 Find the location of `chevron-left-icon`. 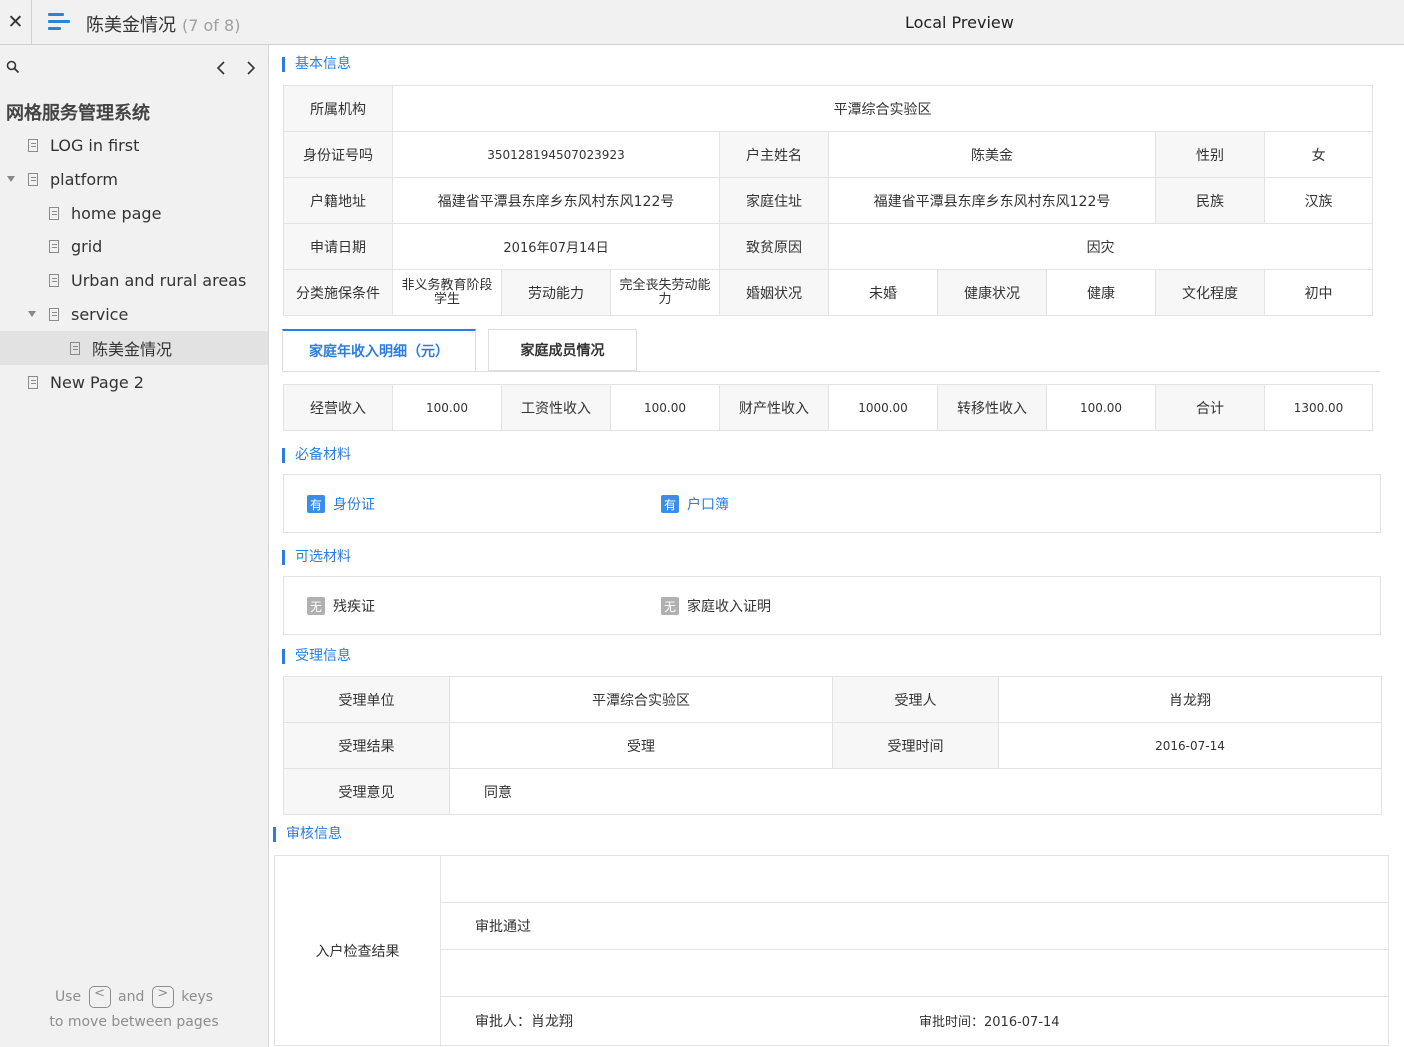

chevron-left-icon is located at coordinates (222, 68).